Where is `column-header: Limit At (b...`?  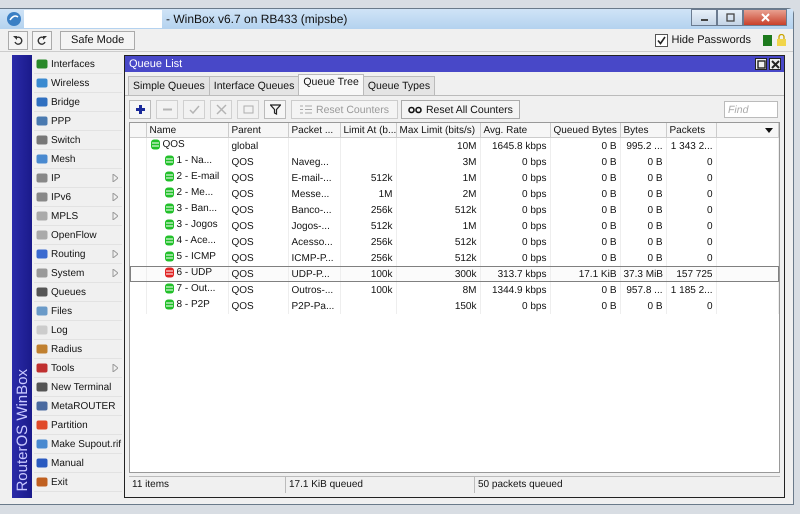 column-header: Limit At (b... is located at coordinates (368, 130).